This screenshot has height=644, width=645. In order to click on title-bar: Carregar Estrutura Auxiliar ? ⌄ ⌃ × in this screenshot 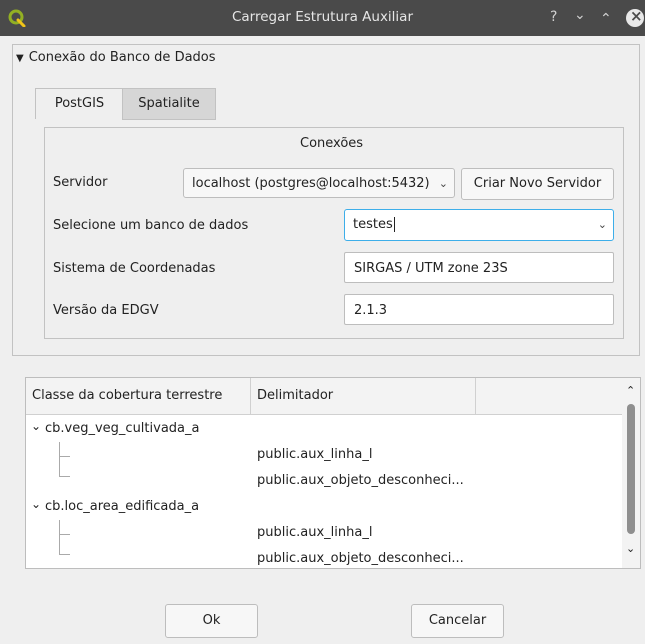, I will do `click(322, 18)`.